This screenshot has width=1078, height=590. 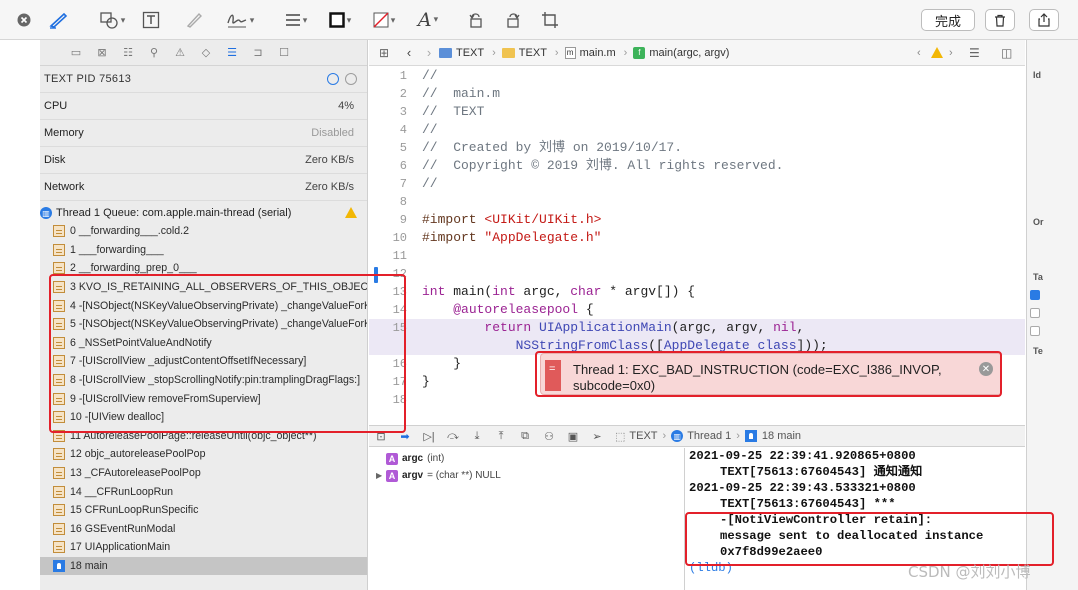 What do you see at coordinates (76, 52) in the screenshot?
I see `folder-icon: ▭` at bounding box center [76, 52].